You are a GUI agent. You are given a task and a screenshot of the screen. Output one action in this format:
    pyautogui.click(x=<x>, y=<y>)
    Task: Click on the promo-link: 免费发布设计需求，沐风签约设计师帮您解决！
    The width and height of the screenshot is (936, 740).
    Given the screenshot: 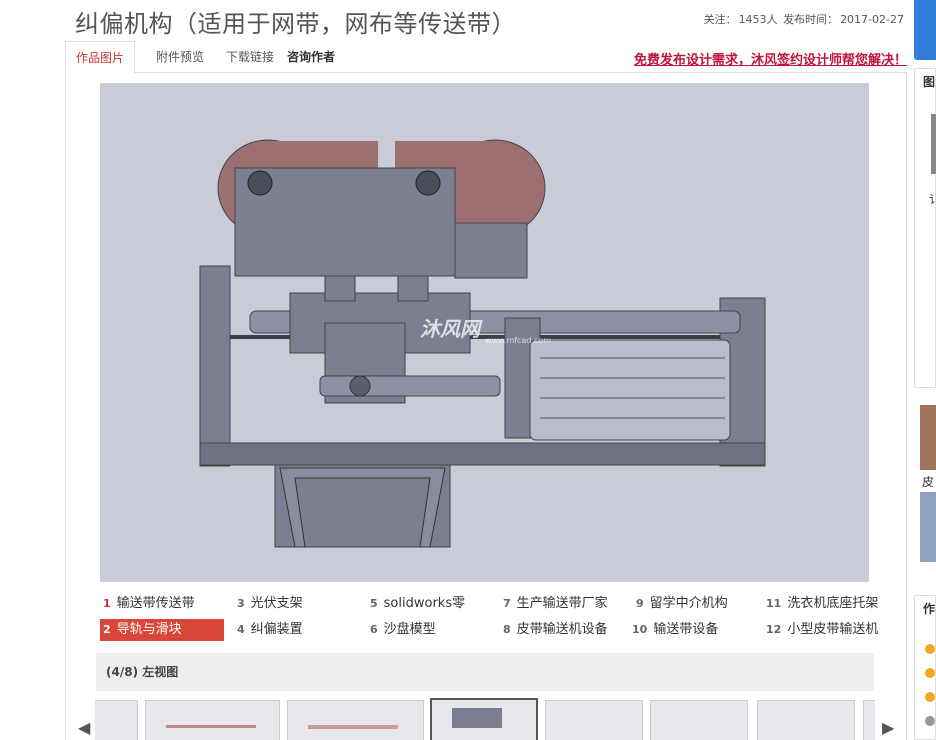 What is the action you would take?
    pyautogui.click(x=770, y=58)
    